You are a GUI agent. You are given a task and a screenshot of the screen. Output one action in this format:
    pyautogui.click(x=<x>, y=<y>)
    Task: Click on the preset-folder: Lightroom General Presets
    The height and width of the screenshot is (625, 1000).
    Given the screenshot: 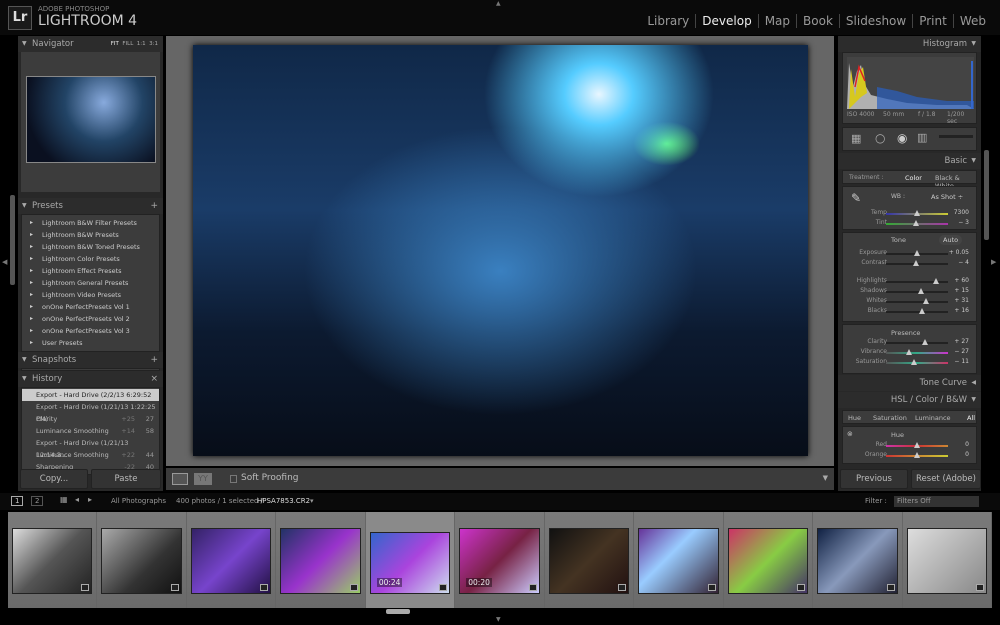 What is the action you would take?
    pyautogui.click(x=90, y=283)
    